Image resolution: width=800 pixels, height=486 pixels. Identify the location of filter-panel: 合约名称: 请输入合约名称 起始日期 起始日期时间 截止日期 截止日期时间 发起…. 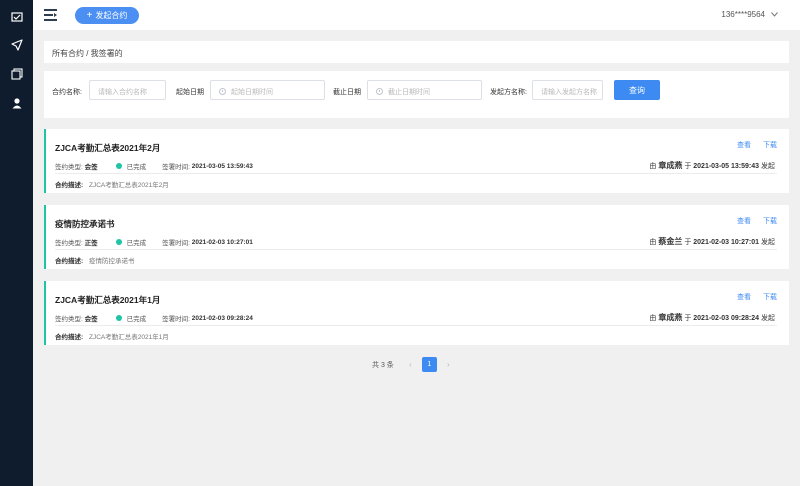
(416, 94).